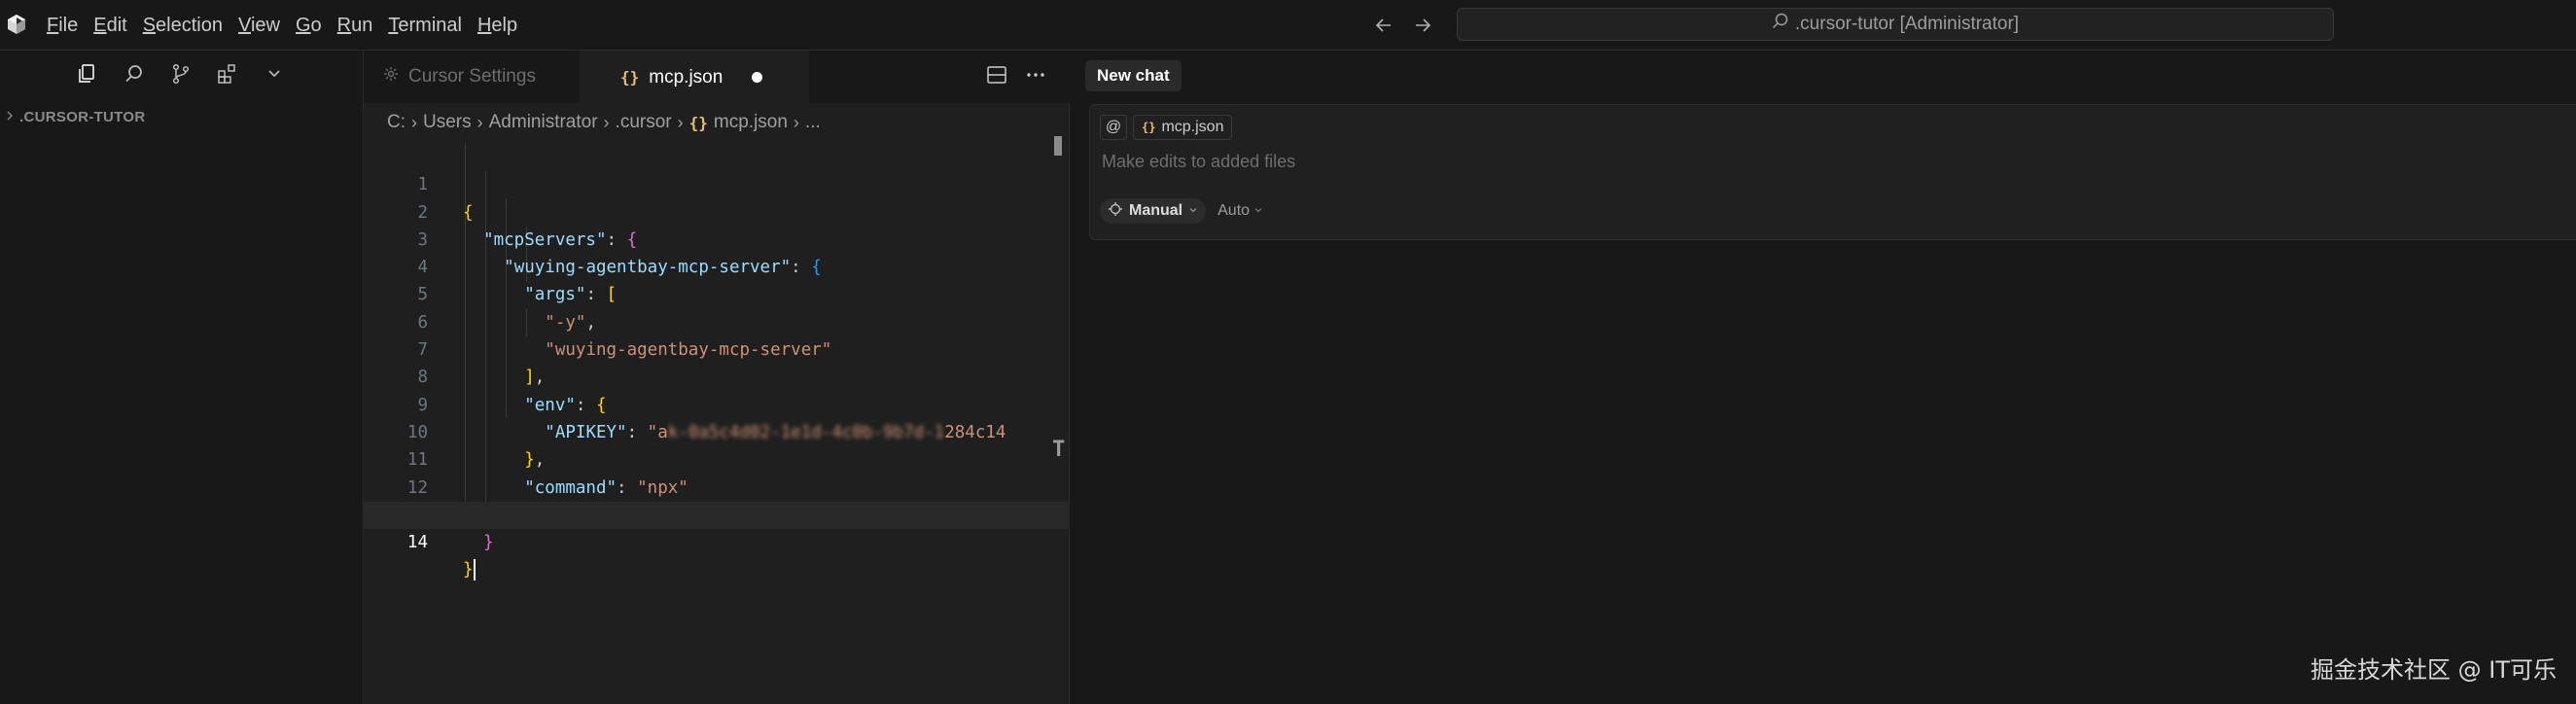 This screenshot has height=704, width=2576. I want to click on code-line: 5 "-y",, so click(717, 293).